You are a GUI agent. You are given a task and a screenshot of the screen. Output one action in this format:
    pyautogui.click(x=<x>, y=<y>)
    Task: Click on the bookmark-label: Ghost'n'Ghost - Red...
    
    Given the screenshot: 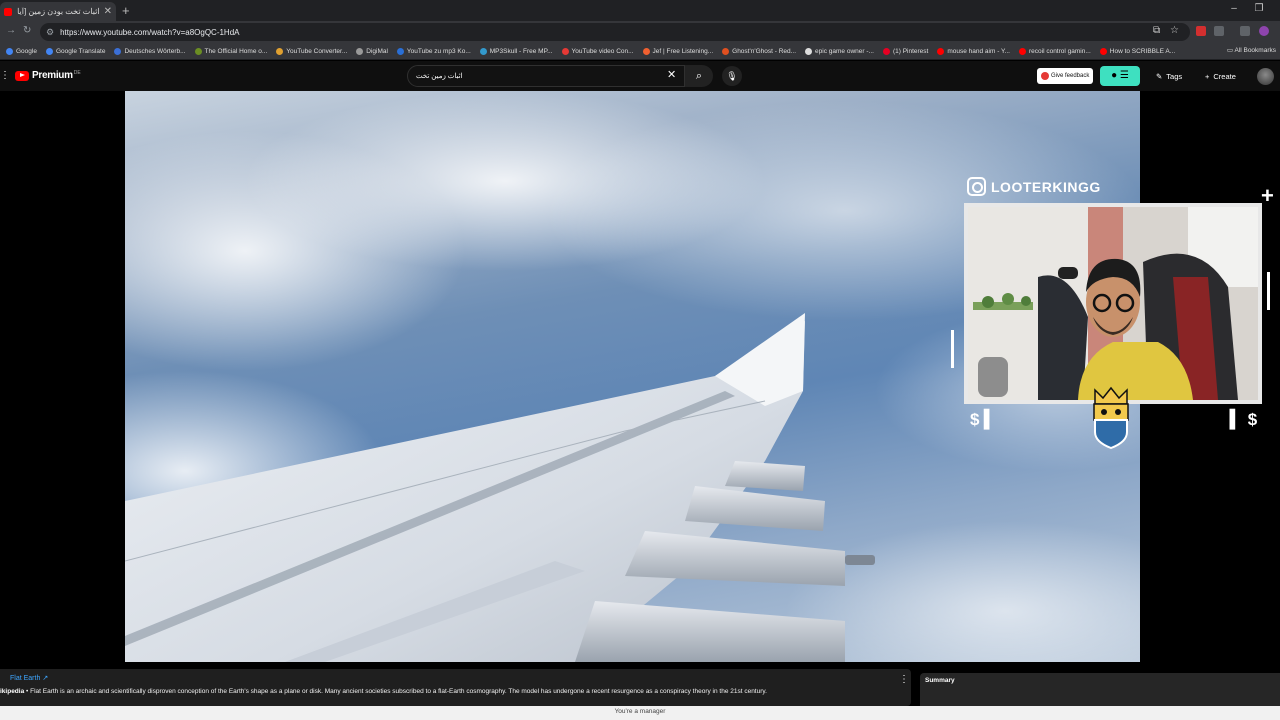 What is the action you would take?
    pyautogui.click(x=764, y=51)
    